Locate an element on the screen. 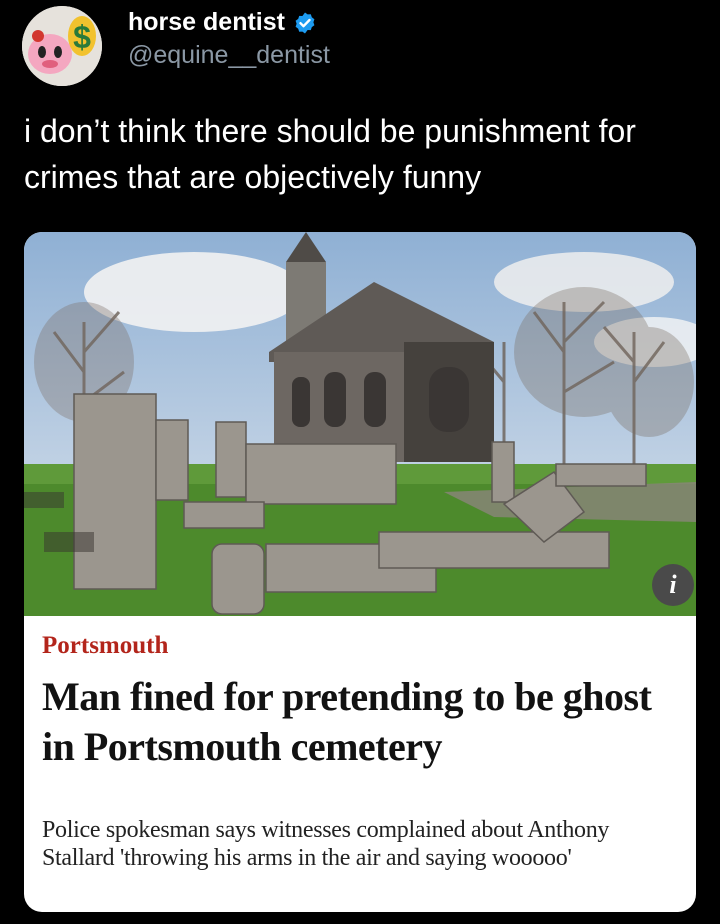 The width and height of the screenshot is (720, 924). article-section: Portsmouth is located at coordinates (105, 645).